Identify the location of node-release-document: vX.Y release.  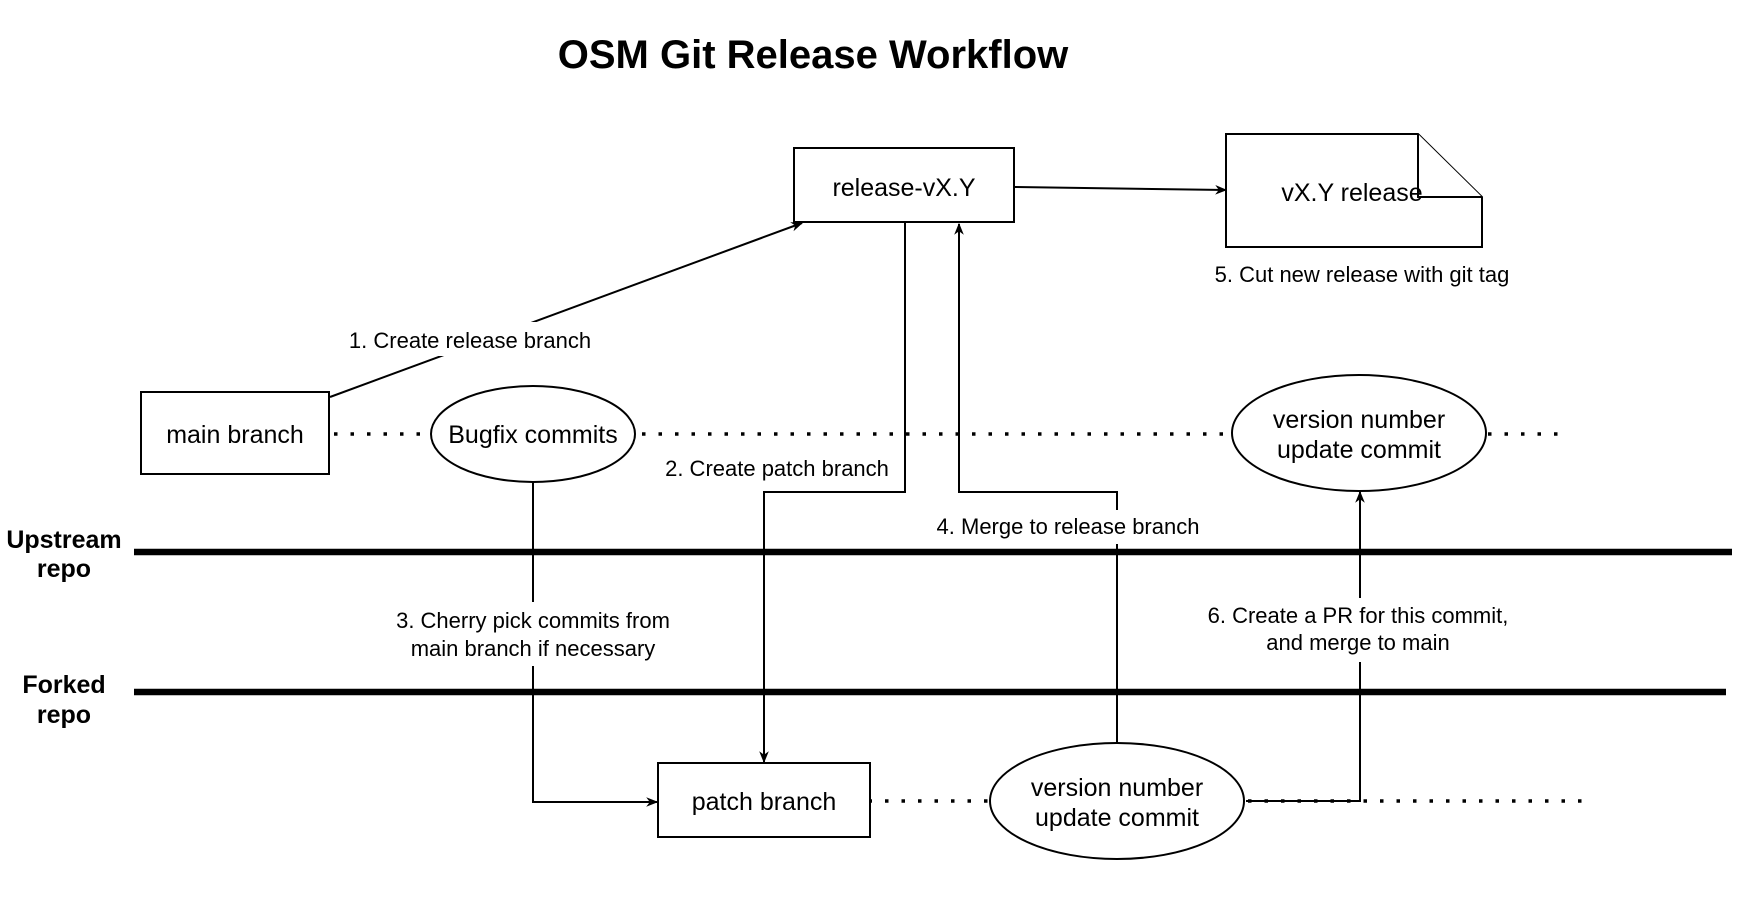
(1354, 190).